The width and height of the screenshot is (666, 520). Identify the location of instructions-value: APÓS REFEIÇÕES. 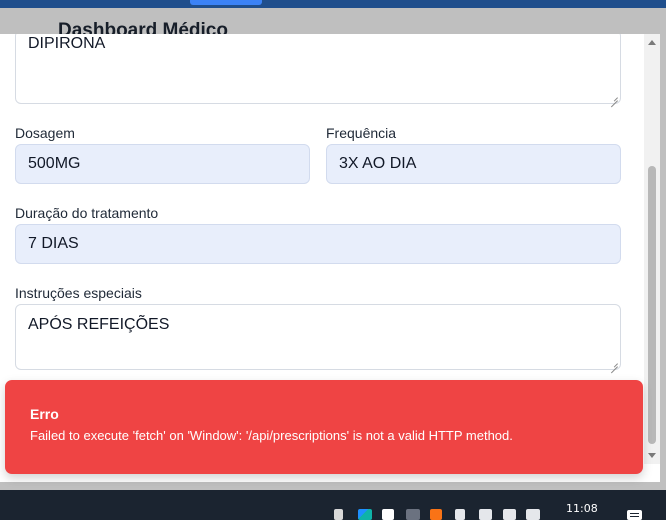
(99, 324).